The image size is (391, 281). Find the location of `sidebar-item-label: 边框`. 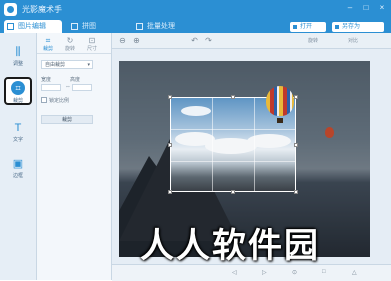

sidebar-item-label: 边框 is located at coordinates (17, 176).